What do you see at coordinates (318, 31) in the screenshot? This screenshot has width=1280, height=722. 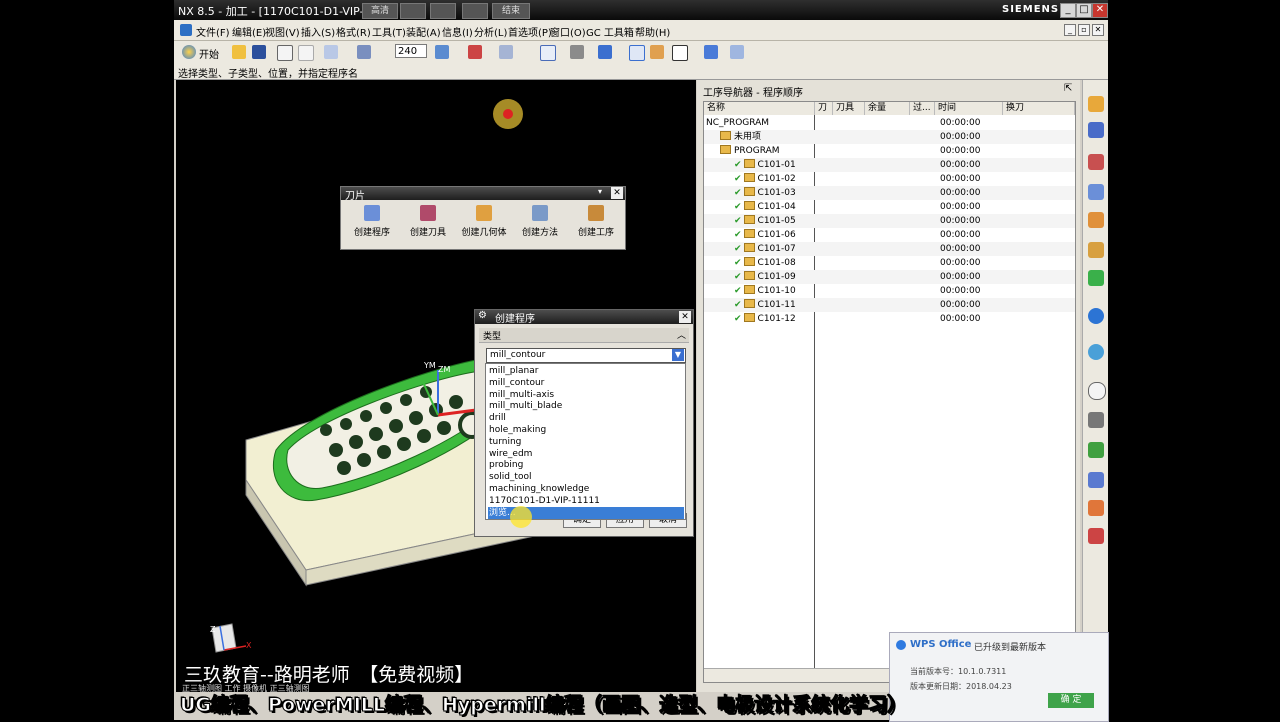 I see `menu-insert: 插入(S)` at bounding box center [318, 31].